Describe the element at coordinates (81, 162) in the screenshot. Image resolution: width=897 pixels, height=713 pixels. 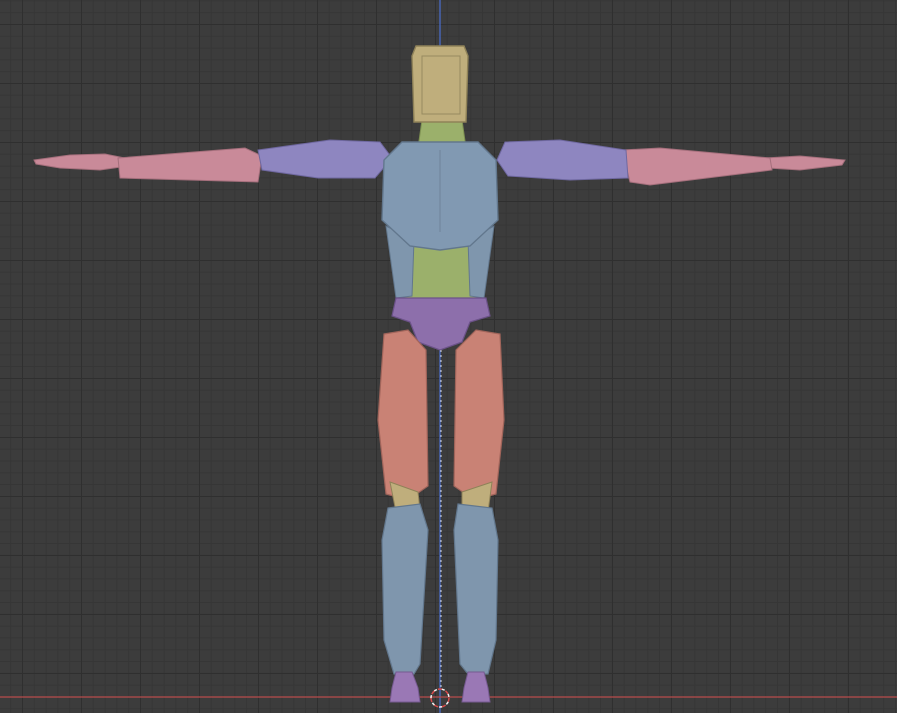
I see `left-hand` at that location.